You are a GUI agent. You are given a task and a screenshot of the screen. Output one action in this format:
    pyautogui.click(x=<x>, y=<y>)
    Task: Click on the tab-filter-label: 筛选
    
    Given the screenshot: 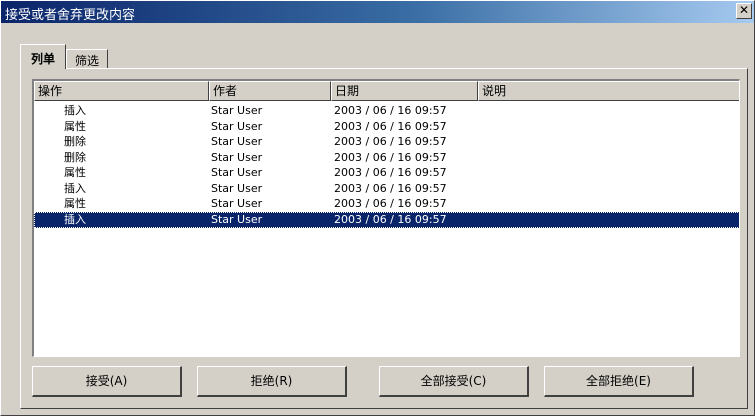 What is the action you would take?
    pyautogui.click(x=86, y=61)
    